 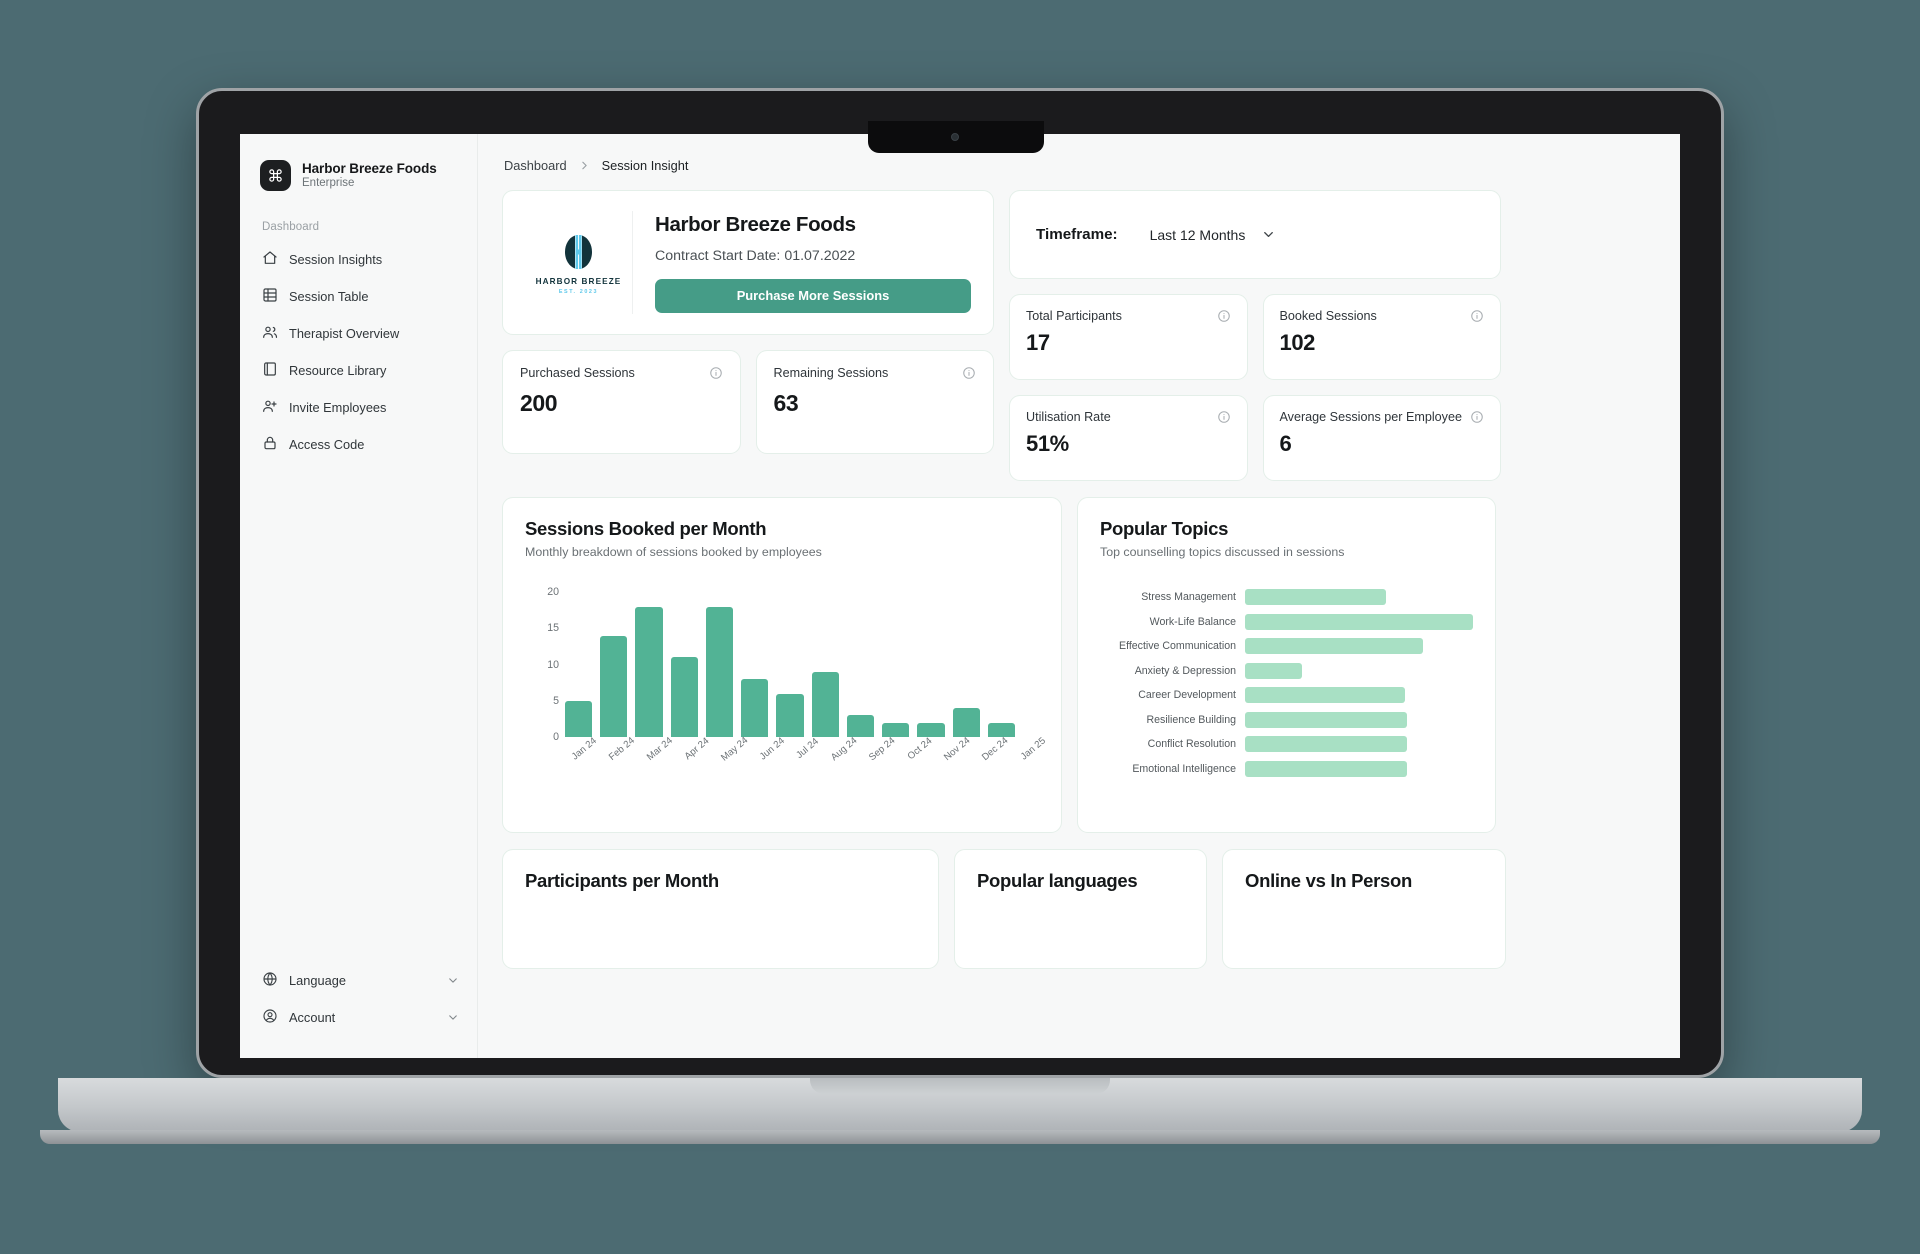 I want to click on logo-established: EST. 2023, so click(x=578, y=292).